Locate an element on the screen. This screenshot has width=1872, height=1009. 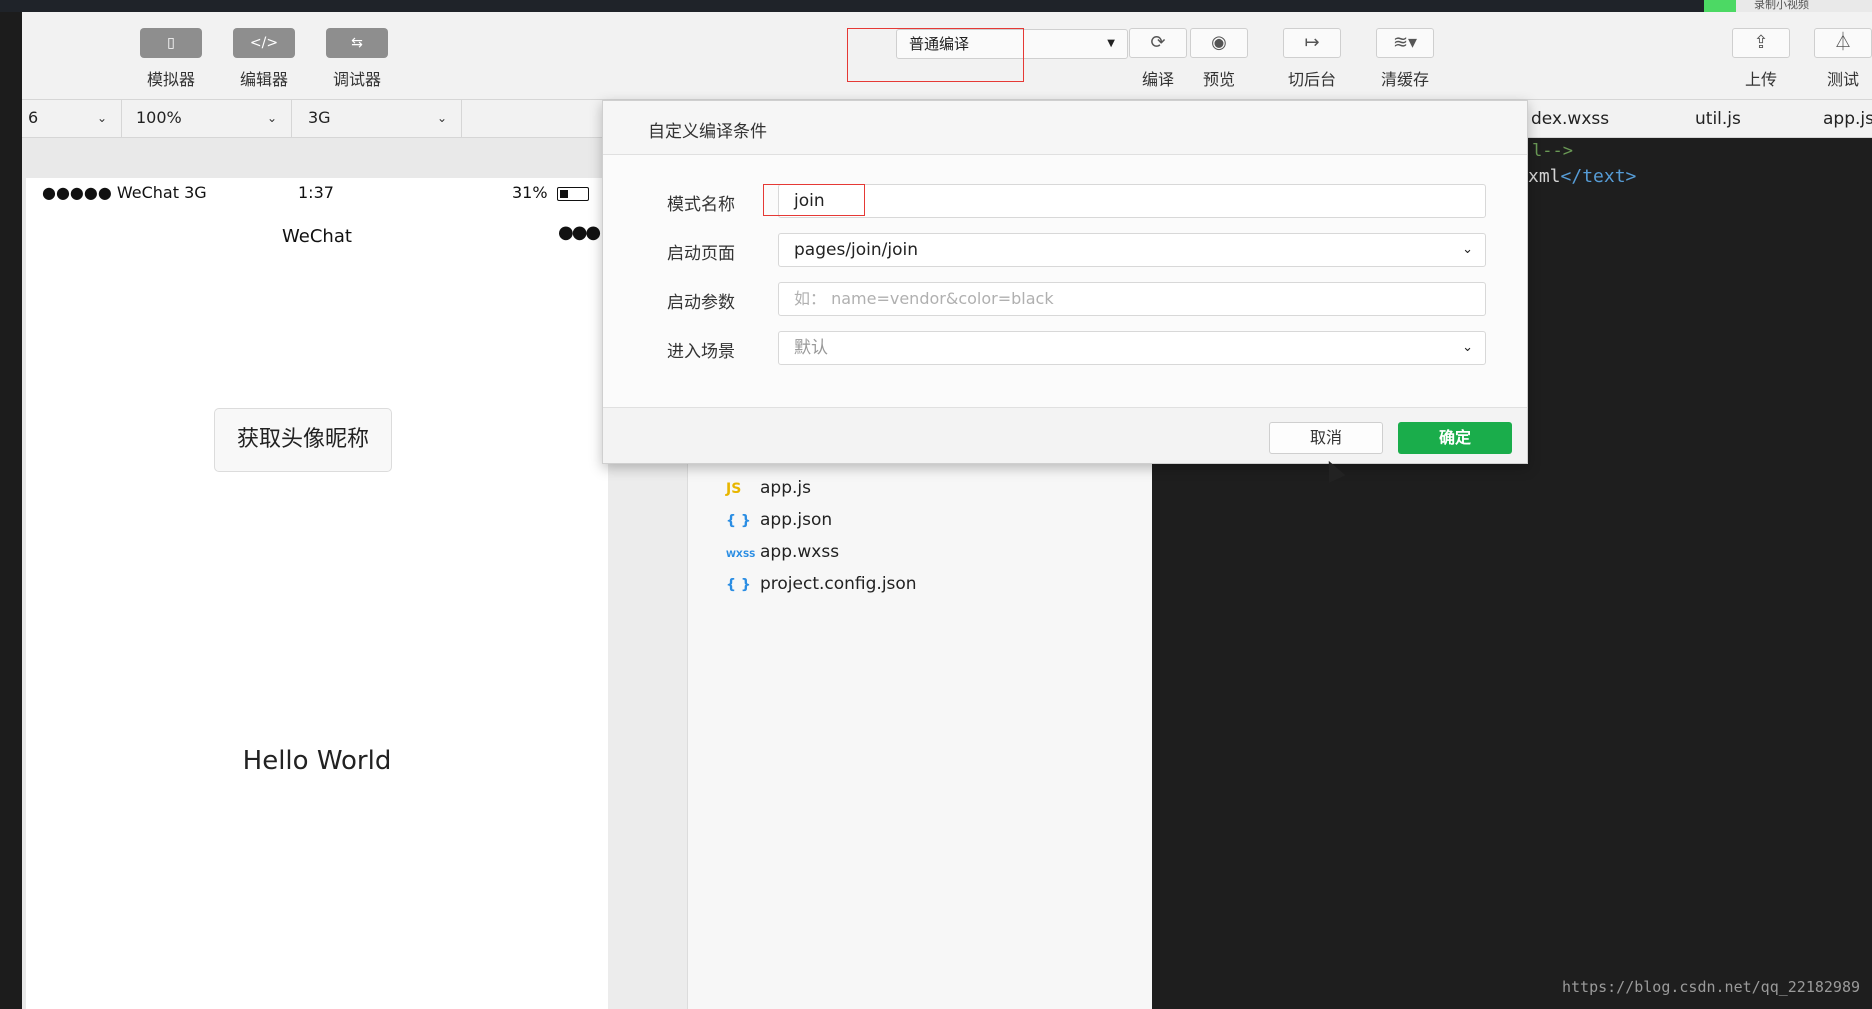
js-file-icon: JS is located at coordinates (734, 489).